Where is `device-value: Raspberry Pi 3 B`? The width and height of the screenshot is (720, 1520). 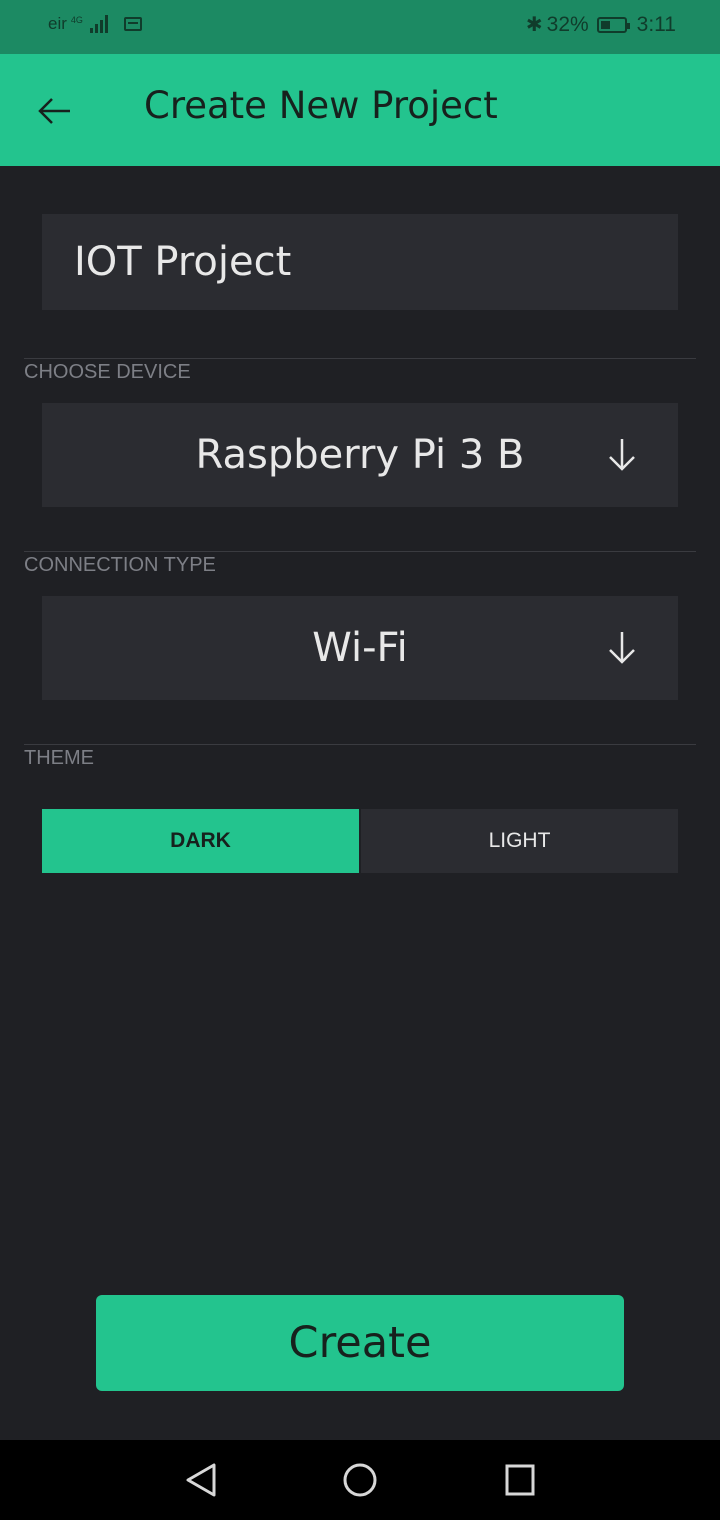
device-value: Raspberry Pi 3 B is located at coordinates (360, 455).